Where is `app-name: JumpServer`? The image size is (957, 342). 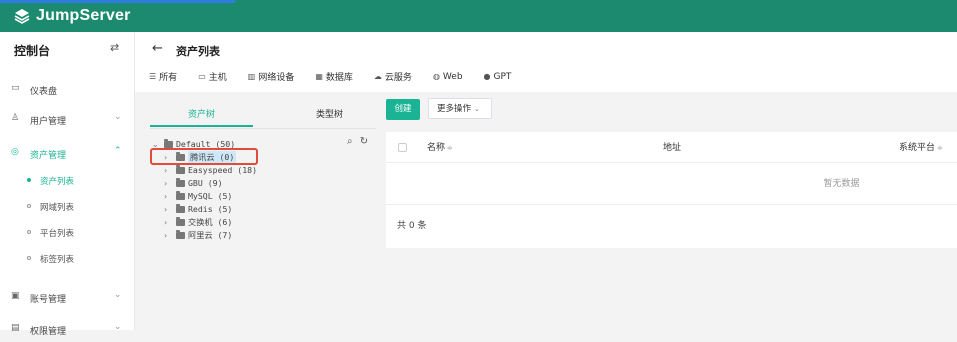
app-name: JumpServer is located at coordinates (83, 15).